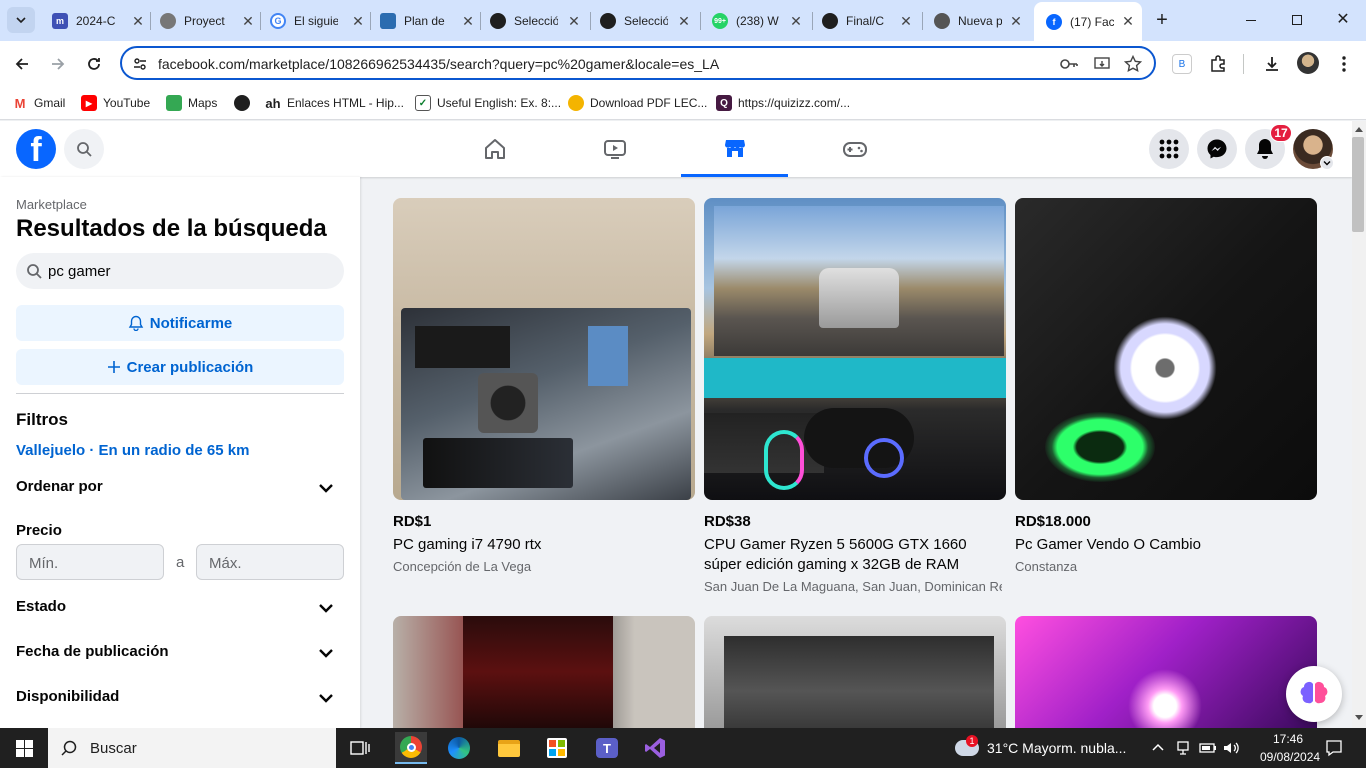 The image size is (1366, 768). Describe the element at coordinates (1231, 748) in the screenshot. I see `volume-icon` at that location.